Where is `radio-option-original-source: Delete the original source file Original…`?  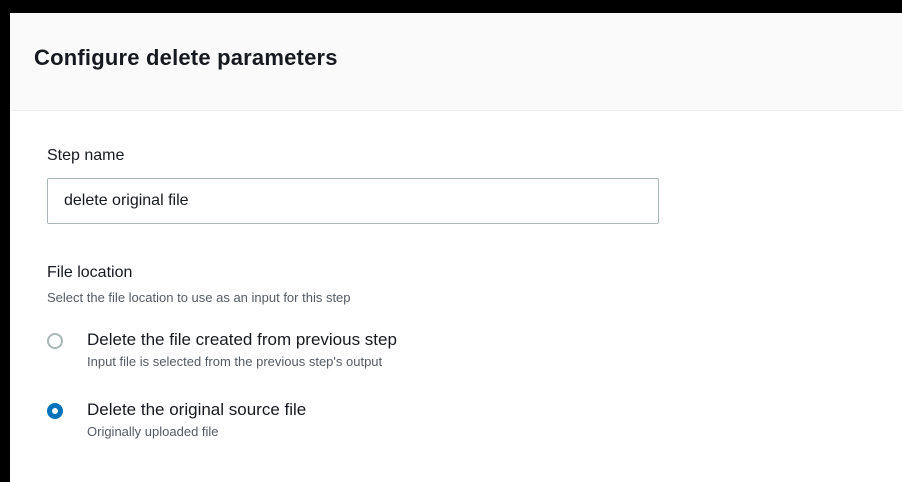
radio-option-original-source: Delete the original source file Original… is located at coordinates (176, 420).